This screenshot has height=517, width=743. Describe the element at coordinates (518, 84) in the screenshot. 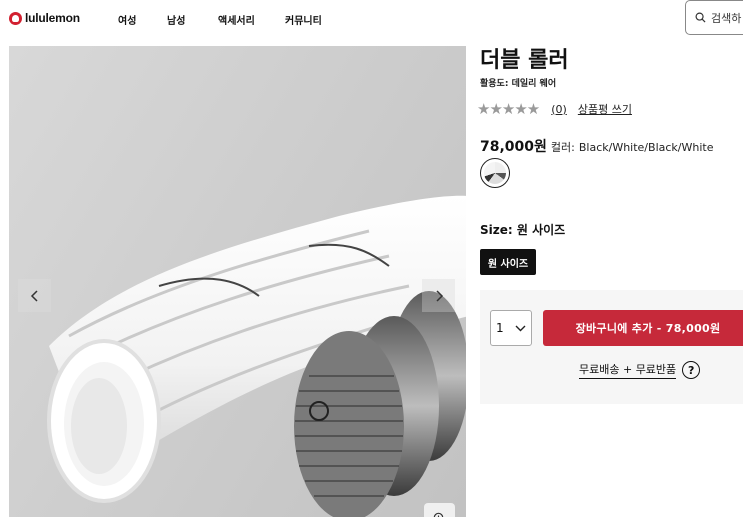

I see `product-activity: 활용도: 데일리 웨어` at that location.